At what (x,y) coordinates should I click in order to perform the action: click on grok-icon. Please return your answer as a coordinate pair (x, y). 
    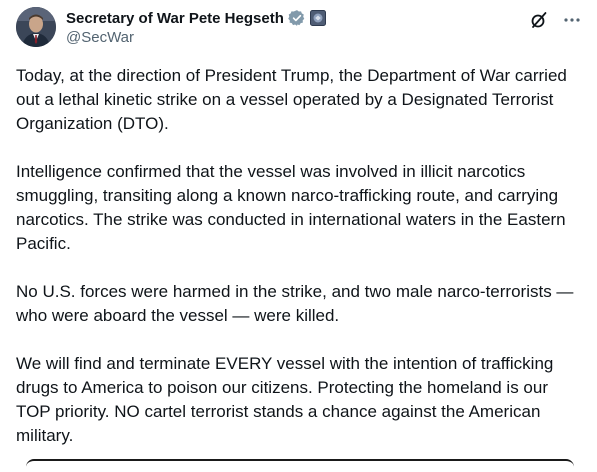
    Looking at the image, I should click on (539, 20).